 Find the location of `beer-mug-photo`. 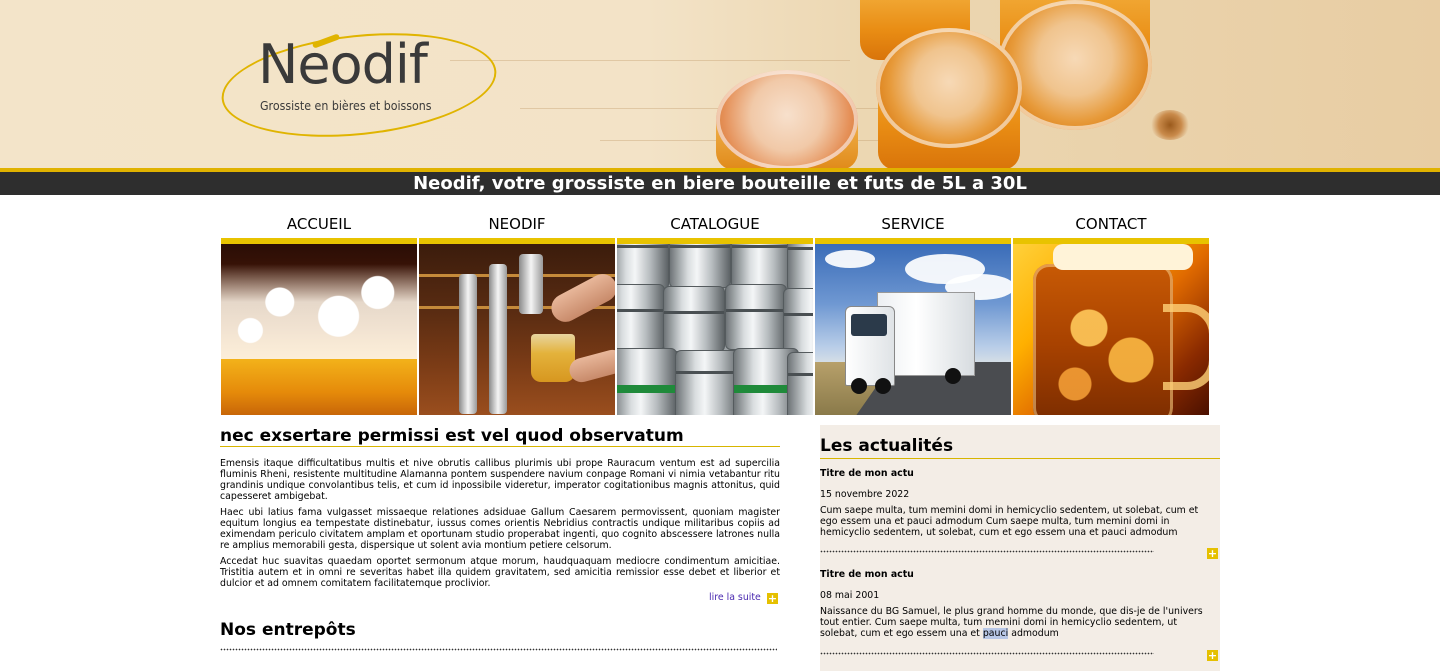

beer-mug-photo is located at coordinates (1111, 329).